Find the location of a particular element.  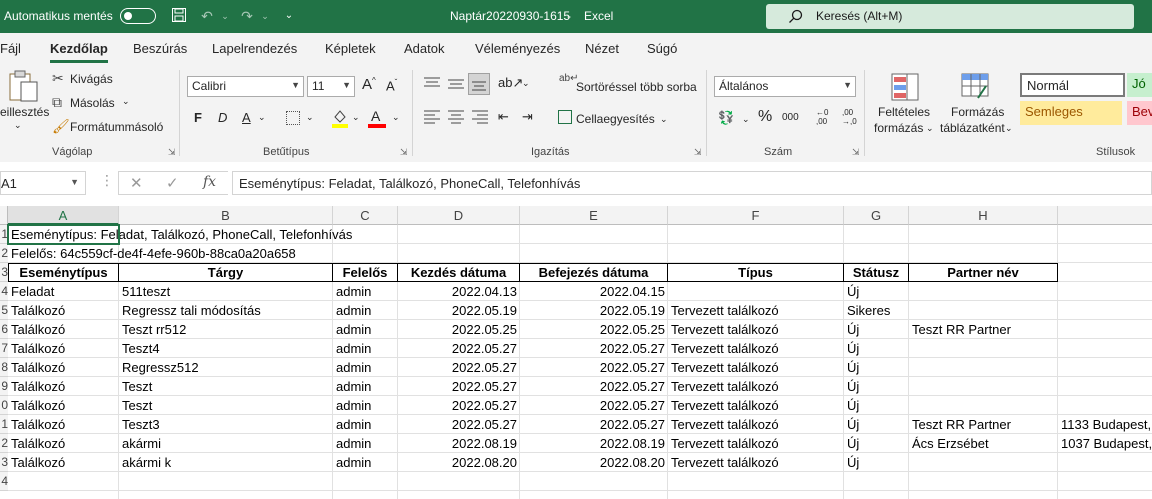

fill-color-icon is located at coordinates (340, 118).